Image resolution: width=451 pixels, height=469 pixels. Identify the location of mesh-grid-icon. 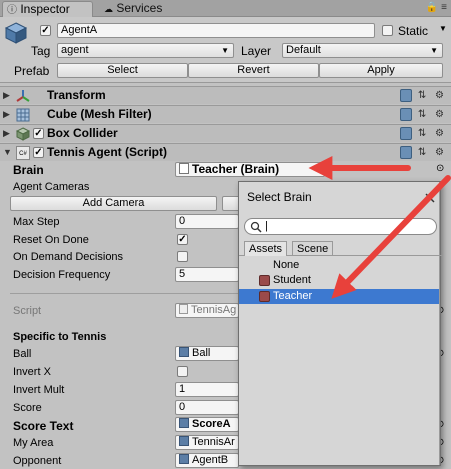
(23, 115).